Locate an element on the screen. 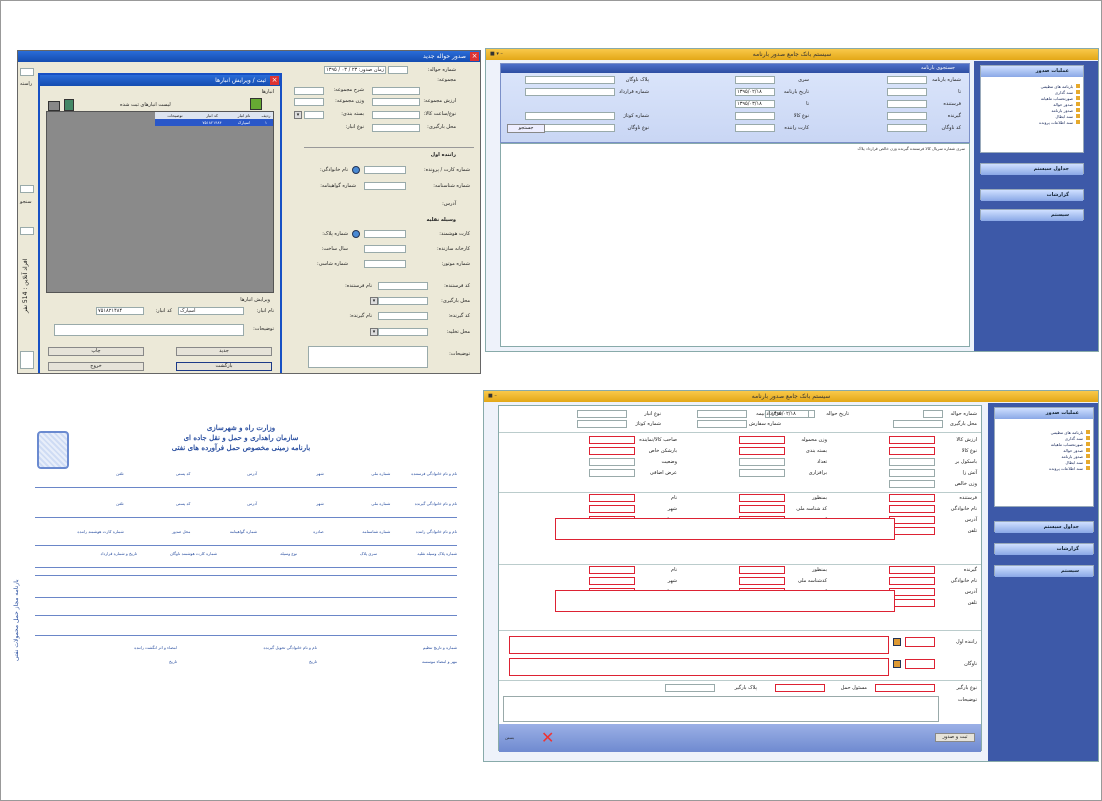  w2-sidebar-item-3: صدور حواله is located at coordinates (1063, 104).